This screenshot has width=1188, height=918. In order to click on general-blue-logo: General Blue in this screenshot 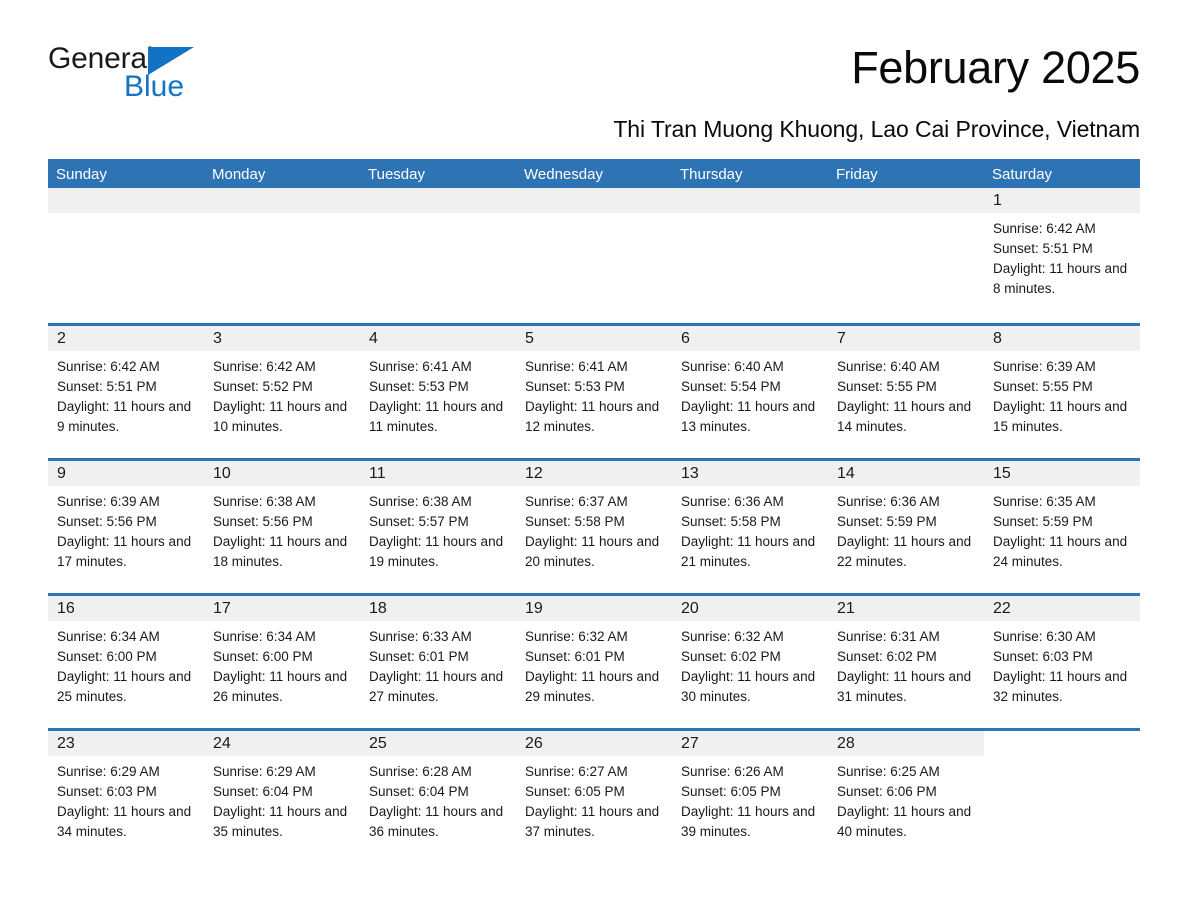, I will do `click(123, 75)`.